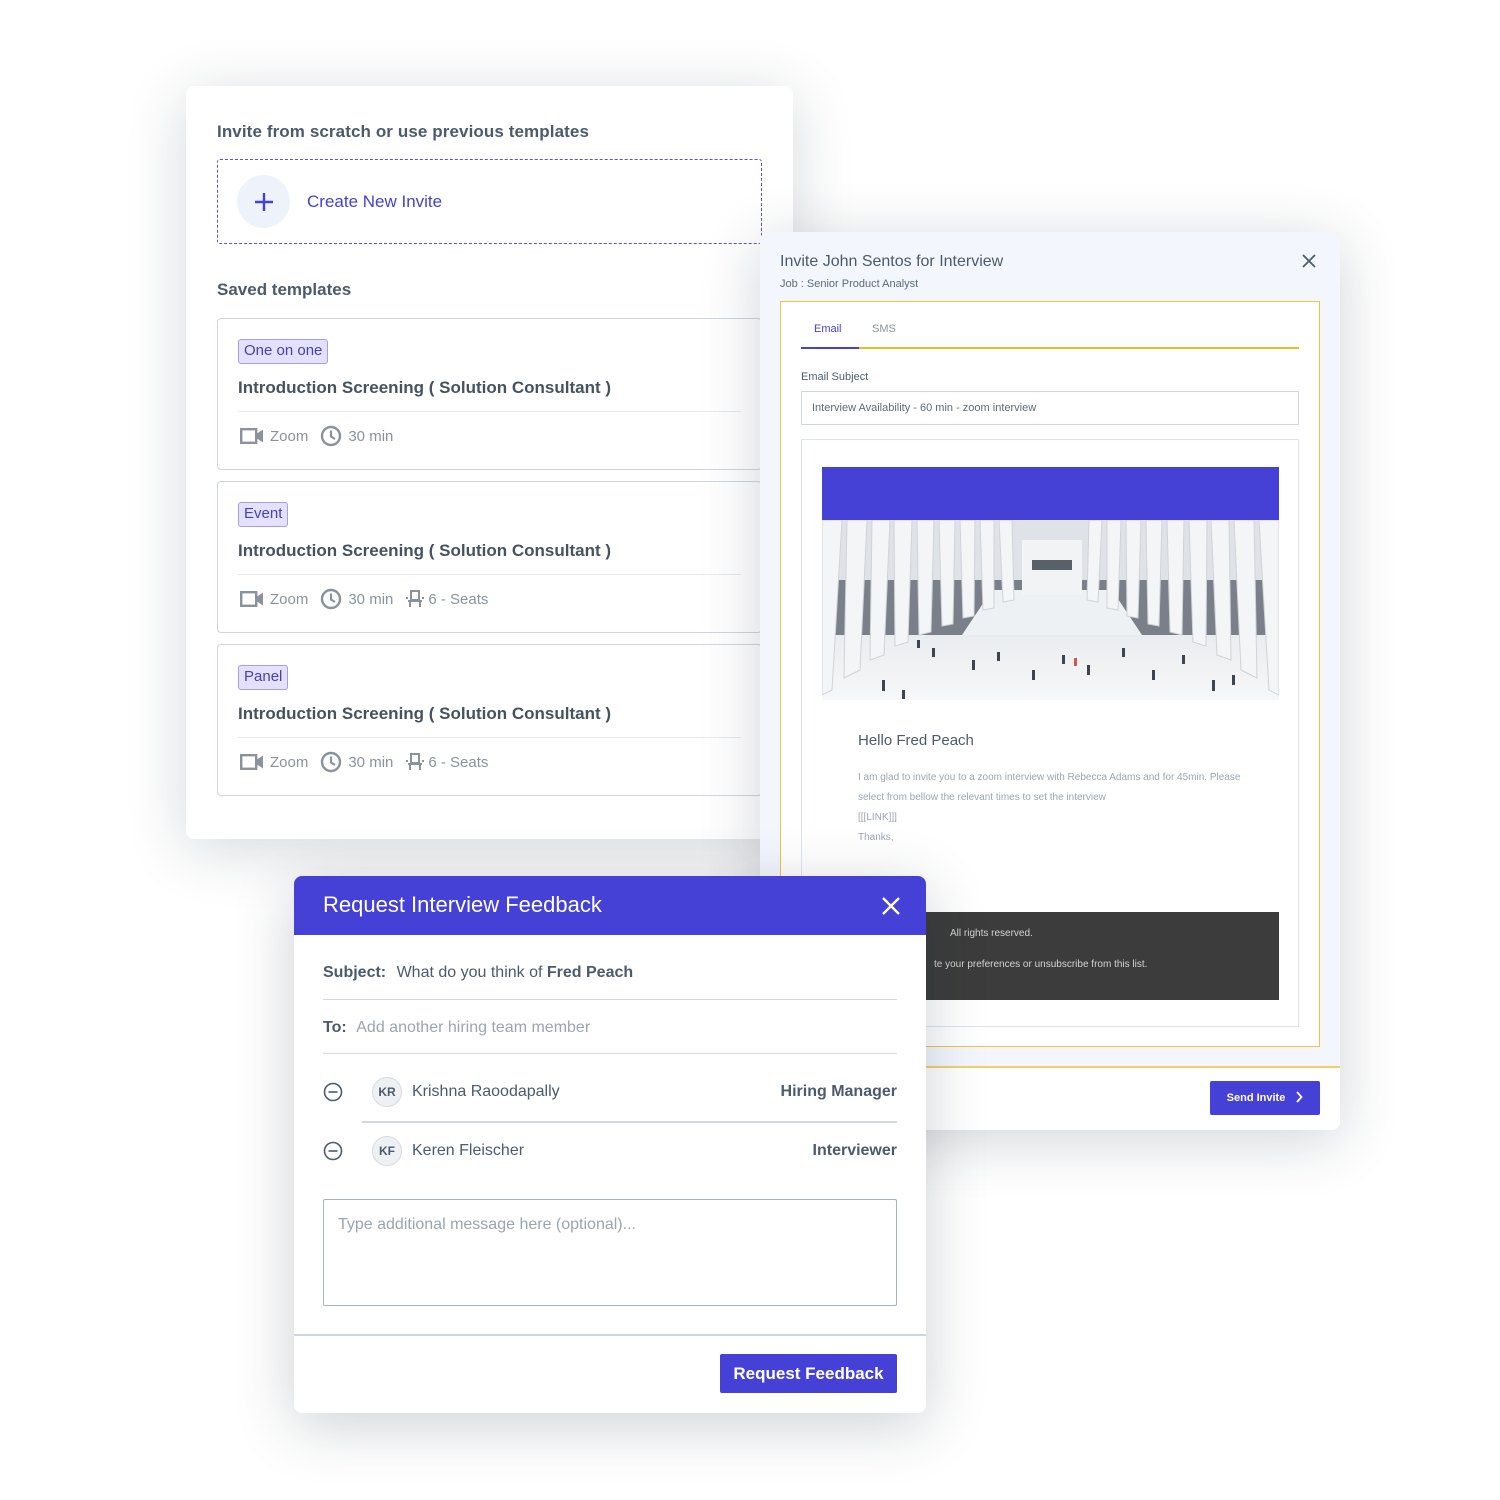 The image size is (1500, 1500). Describe the element at coordinates (263, 677) in the screenshot. I see `template-type-tag: Panel` at that location.